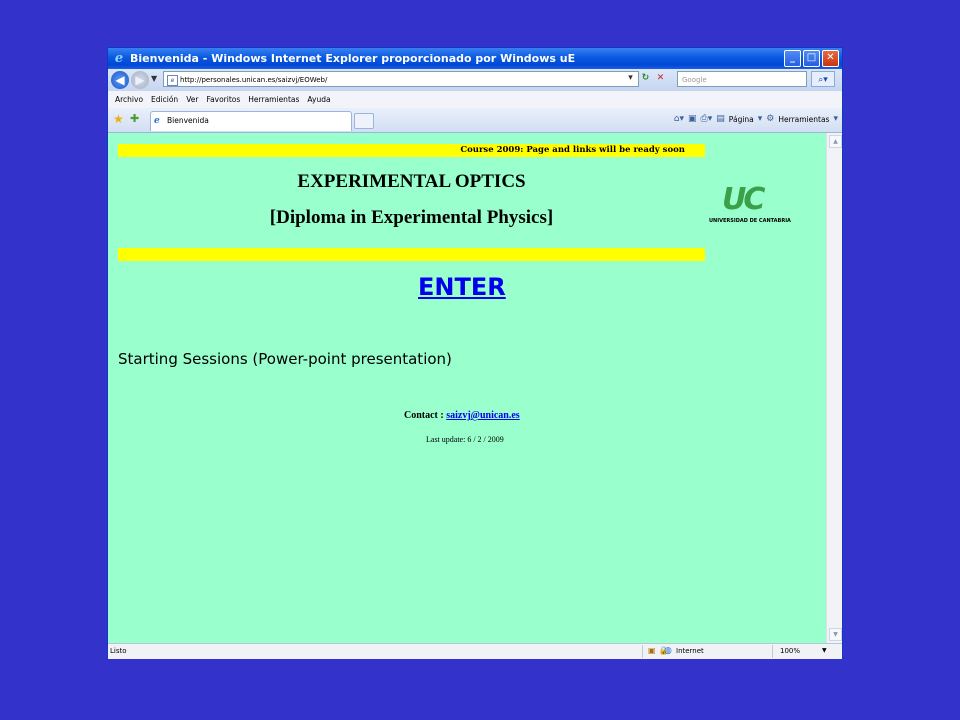 Image resolution: width=960 pixels, height=720 pixels. Describe the element at coordinates (835, 634) in the screenshot. I see `scroll-down-icon: ▼` at that location.